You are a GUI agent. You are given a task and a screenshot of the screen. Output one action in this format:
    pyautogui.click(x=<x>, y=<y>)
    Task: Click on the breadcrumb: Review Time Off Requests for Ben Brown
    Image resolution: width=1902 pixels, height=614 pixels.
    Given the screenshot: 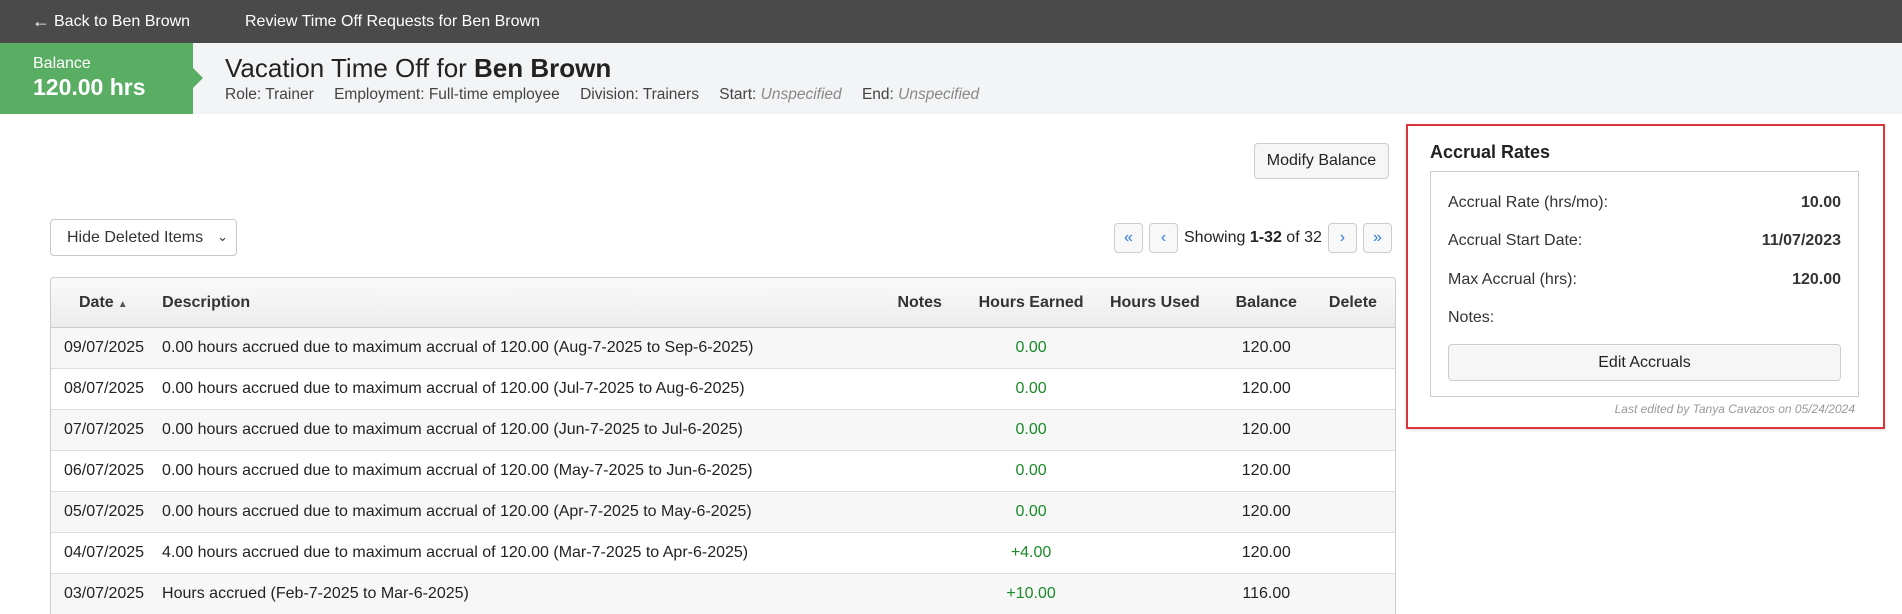 What is the action you would take?
    pyautogui.click(x=392, y=21)
    